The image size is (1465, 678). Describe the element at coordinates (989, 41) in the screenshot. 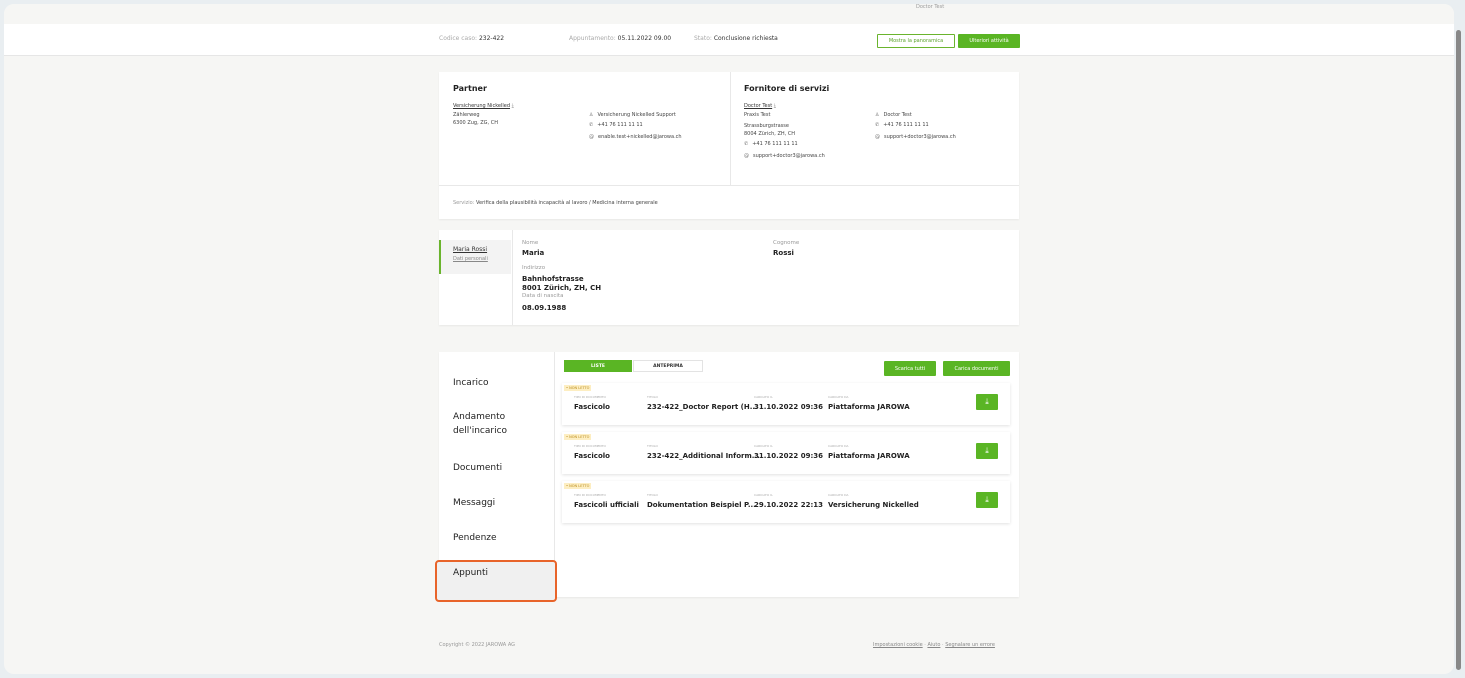

I see `more-activities-button: Ulteriori attività` at that location.